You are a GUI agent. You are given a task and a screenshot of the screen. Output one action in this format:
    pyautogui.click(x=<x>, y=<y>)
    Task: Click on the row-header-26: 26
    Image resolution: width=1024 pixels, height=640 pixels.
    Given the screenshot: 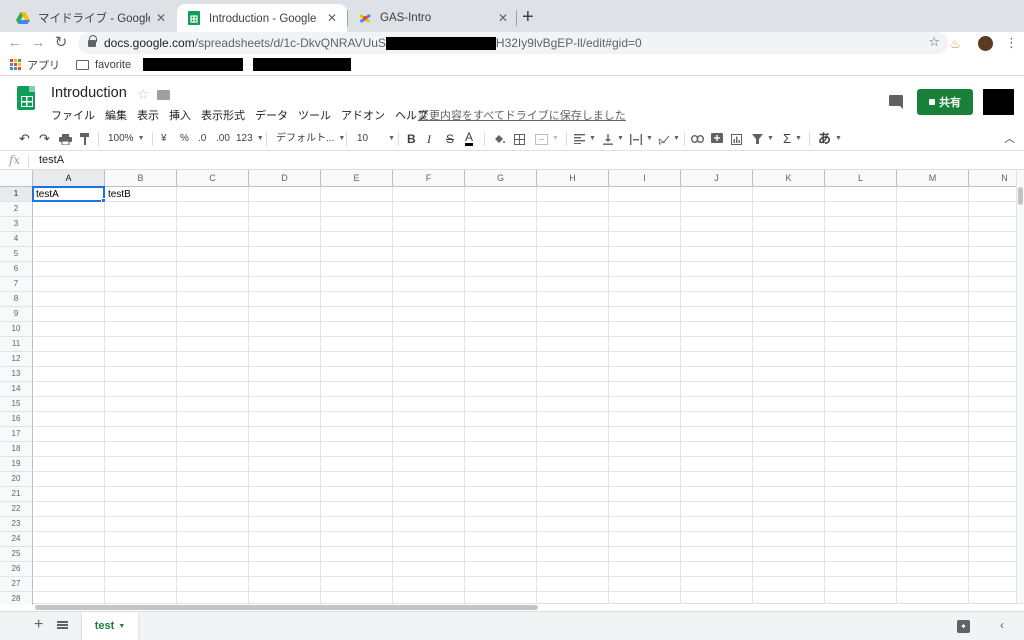 What is the action you would take?
    pyautogui.click(x=16, y=569)
    